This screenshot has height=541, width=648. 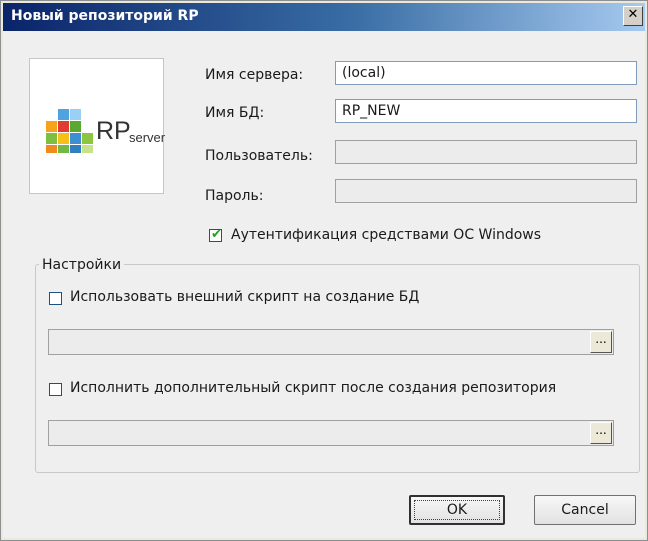 What do you see at coordinates (486, 152) in the screenshot?
I see `user-input` at bounding box center [486, 152].